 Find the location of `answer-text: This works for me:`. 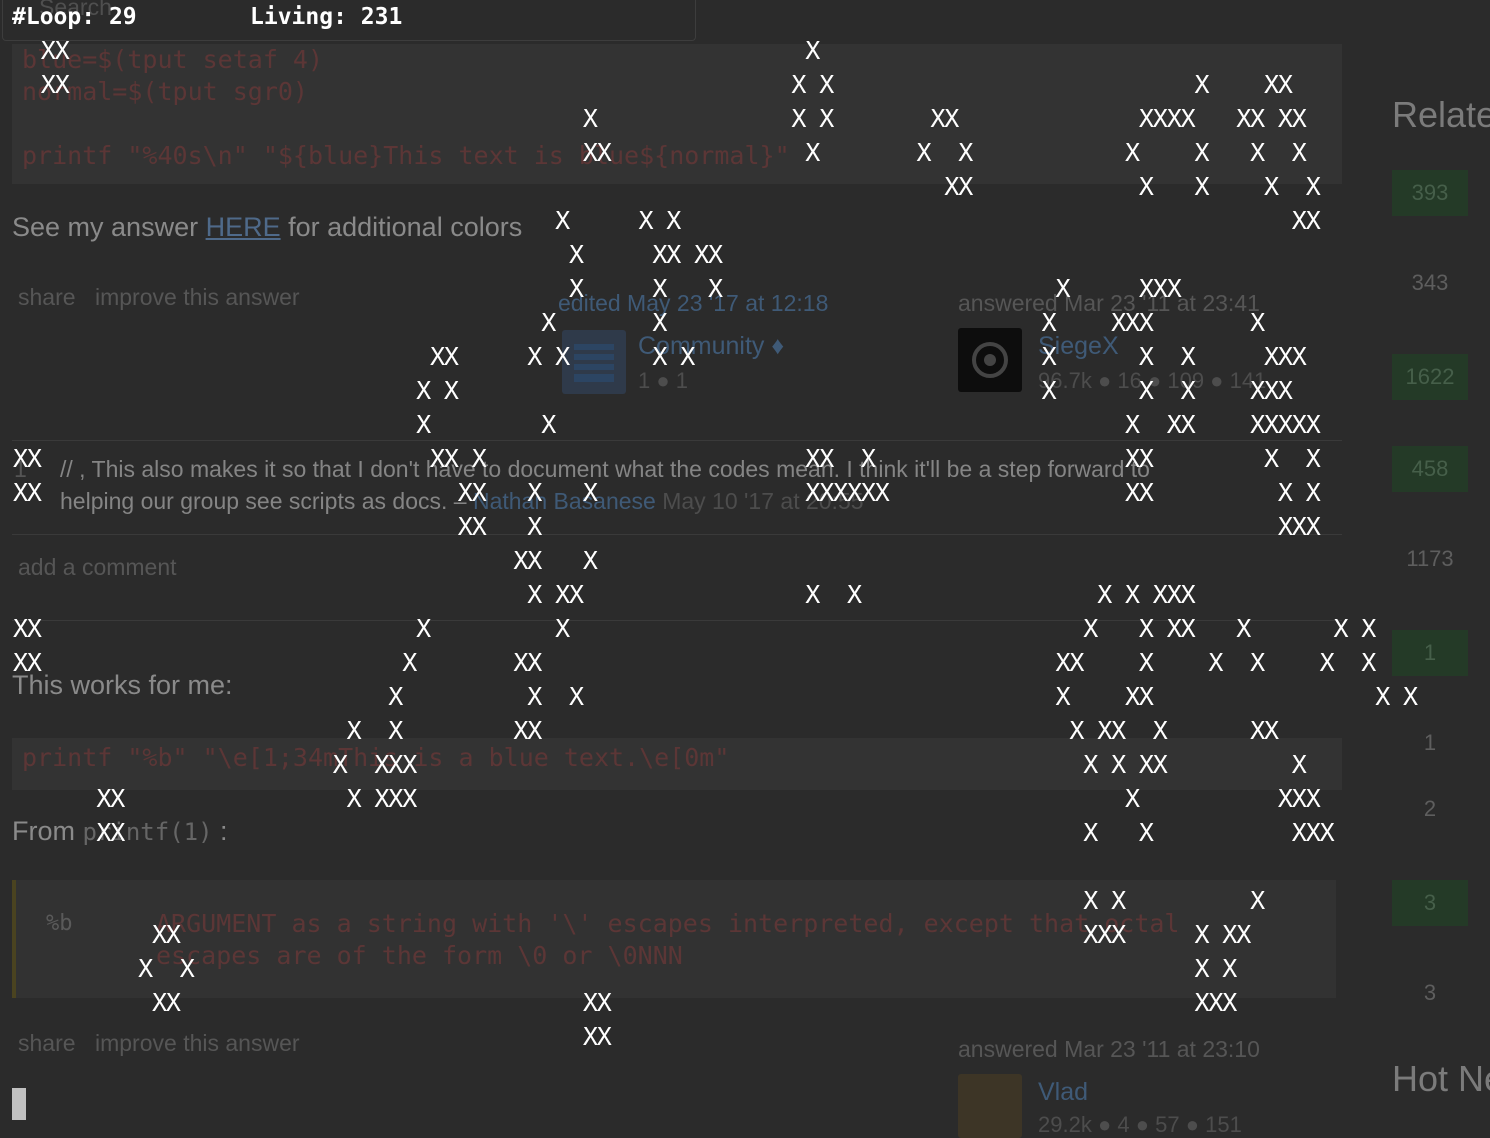

answer-text: This works for me: is located at coordinates (122, 685).